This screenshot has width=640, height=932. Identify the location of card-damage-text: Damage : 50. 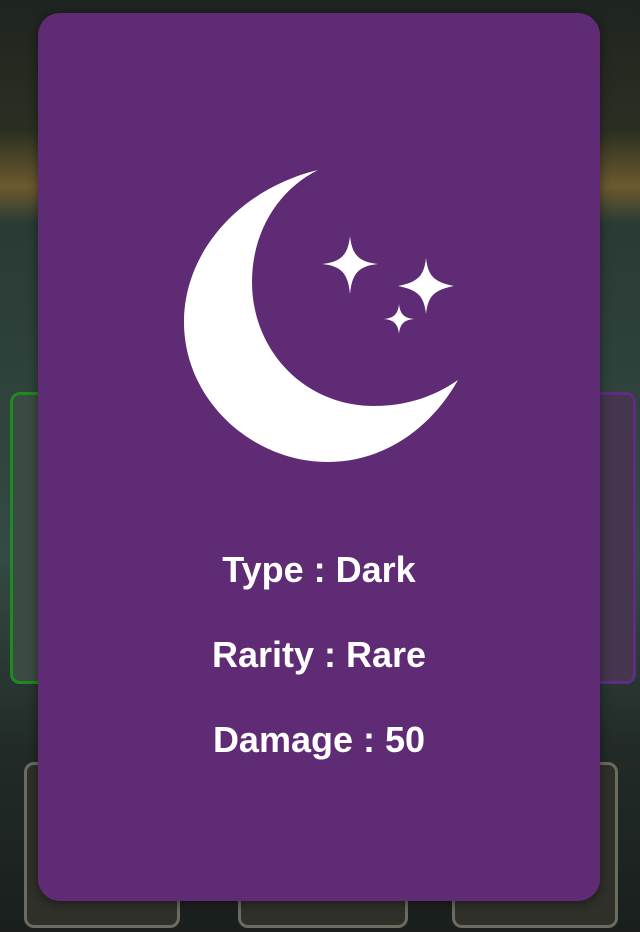
(319, 739).